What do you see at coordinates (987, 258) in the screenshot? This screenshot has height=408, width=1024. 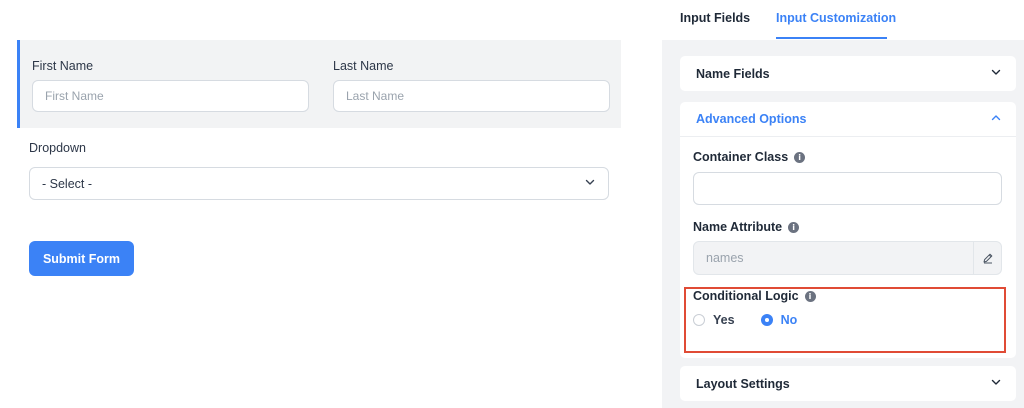 I see `pencil-icon` at bounding box center [987, 258].